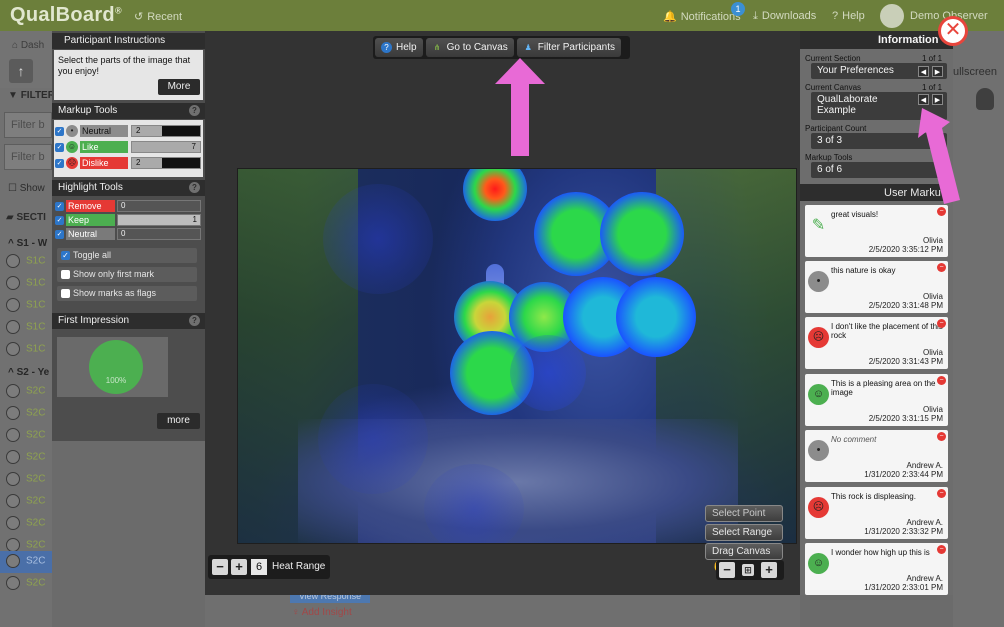 The width and height of the screenshot is (1004, 627). I want to click on close-icon: ✕, so click(953, 31).